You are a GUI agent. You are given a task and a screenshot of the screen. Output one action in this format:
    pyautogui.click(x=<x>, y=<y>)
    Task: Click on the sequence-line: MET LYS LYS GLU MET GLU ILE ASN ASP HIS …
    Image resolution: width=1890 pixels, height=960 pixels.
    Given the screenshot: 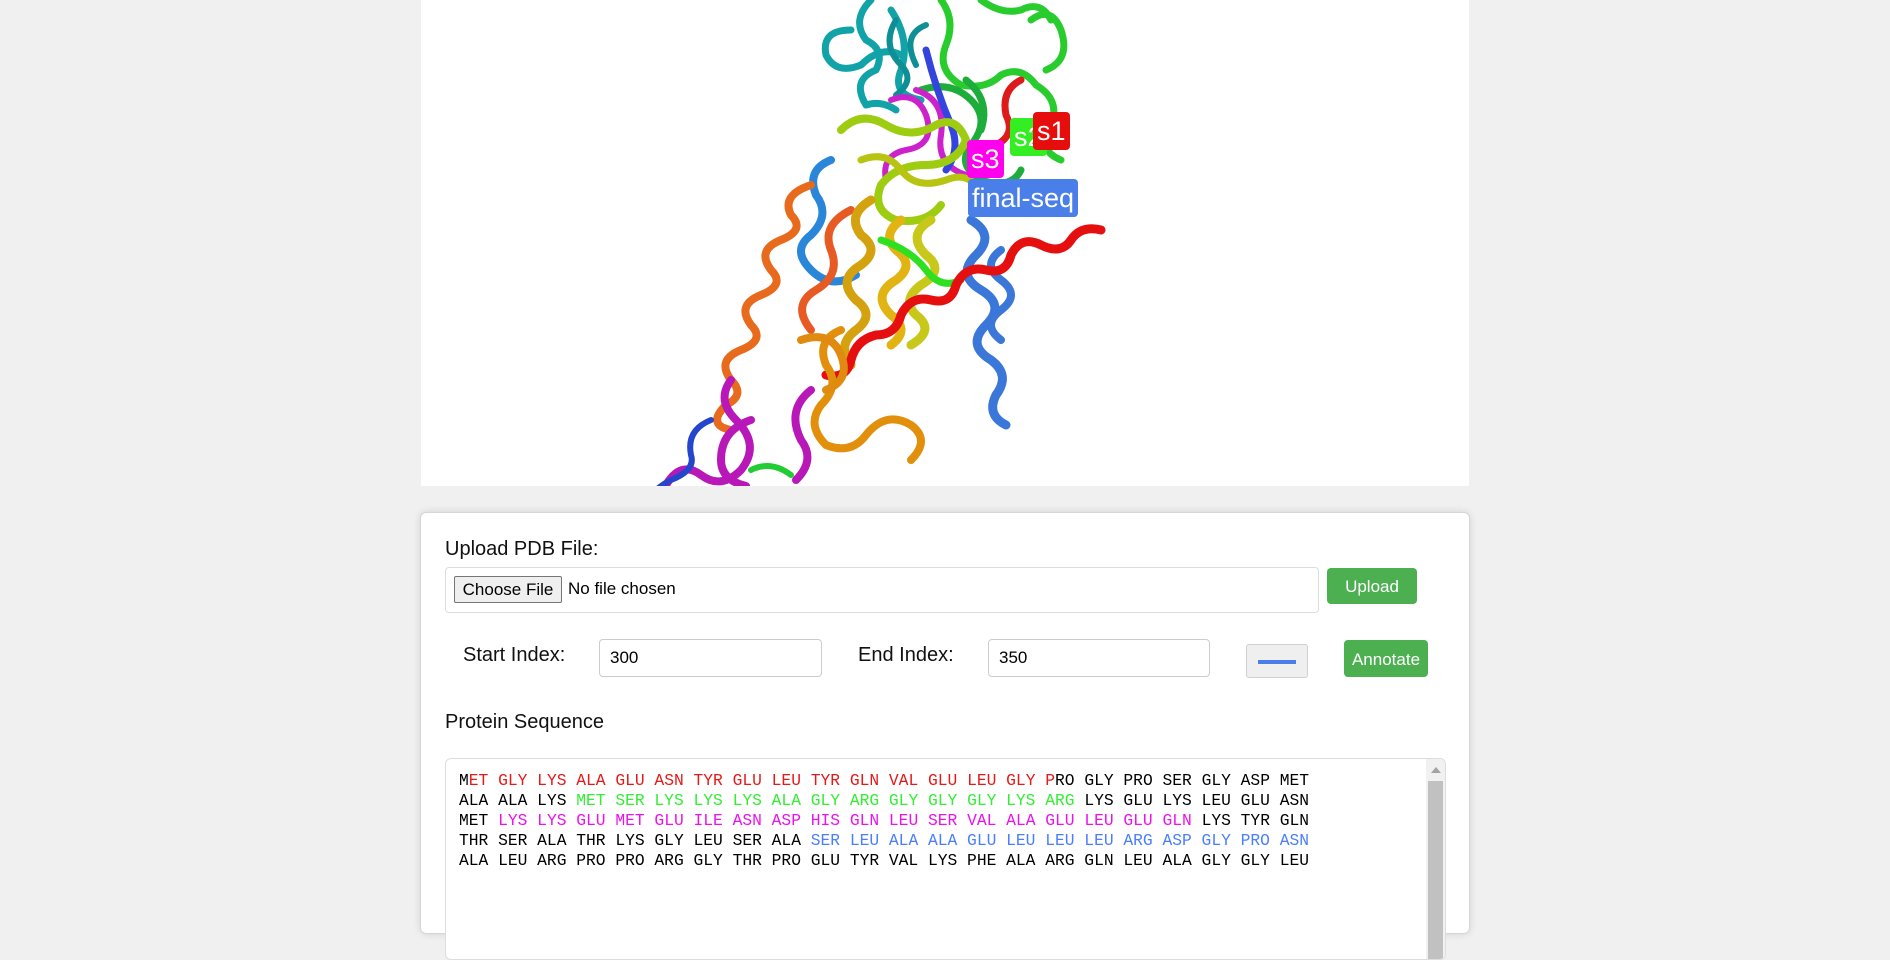 What is the action you would take?
    pyautogui.click(x=884, y=821)
    